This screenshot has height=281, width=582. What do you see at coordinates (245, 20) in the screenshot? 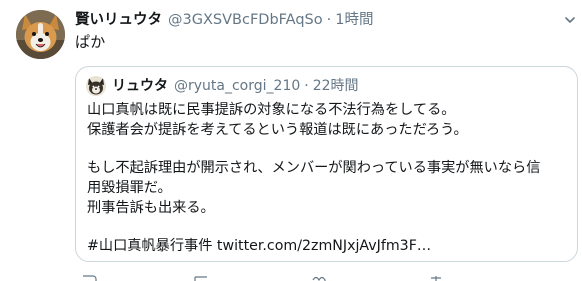
I see `user-handle: @3GXSVBcFDbFAqSo` at bounding box center [245, 20].